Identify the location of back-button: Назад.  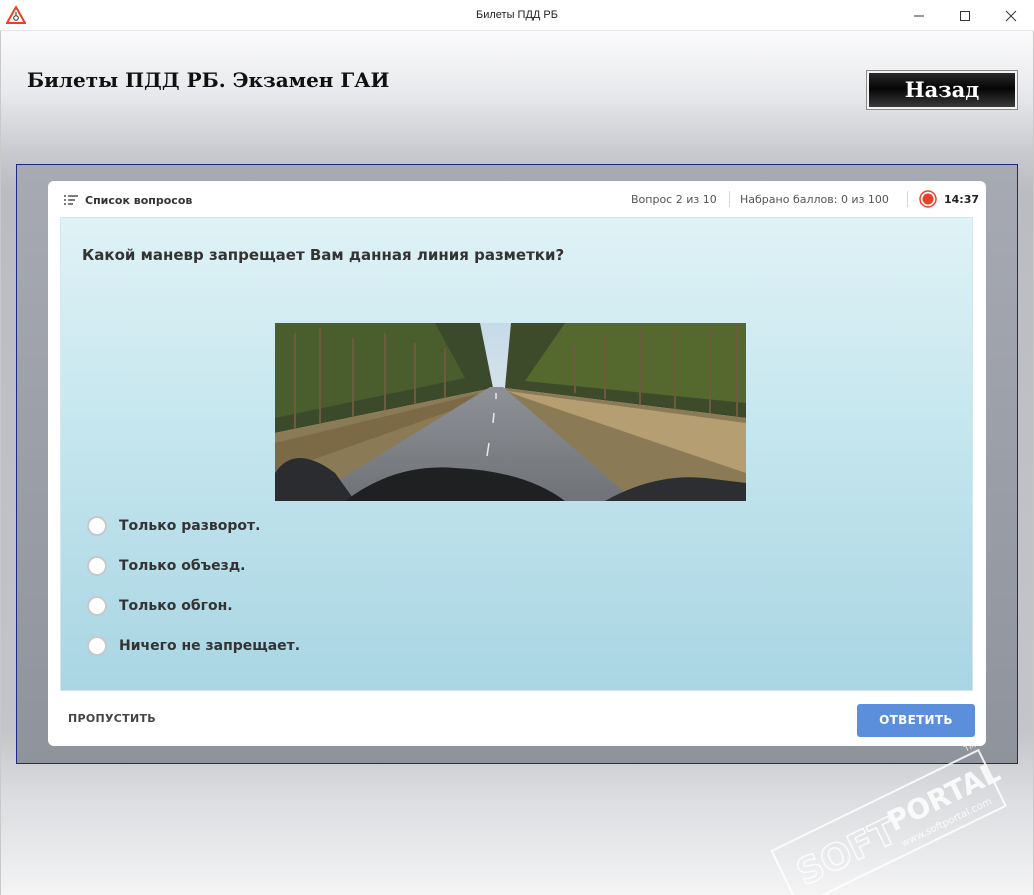
(942, 90).